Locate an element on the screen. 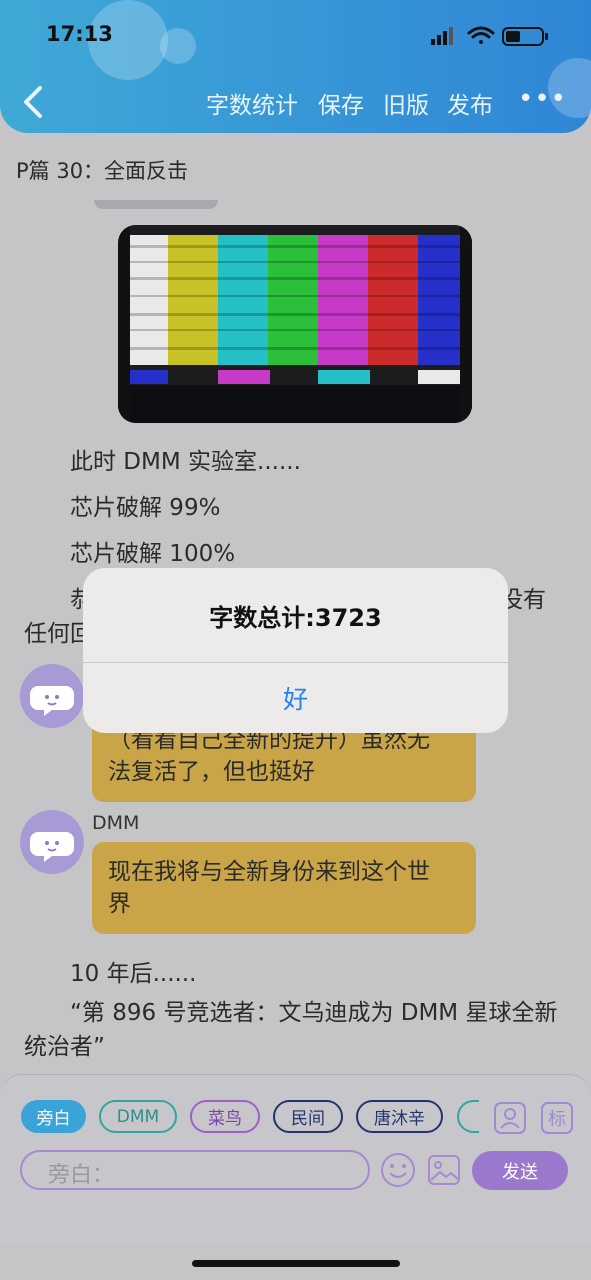 The image size is (591, 1280). person-icon is located at coordinates (510, 1118).